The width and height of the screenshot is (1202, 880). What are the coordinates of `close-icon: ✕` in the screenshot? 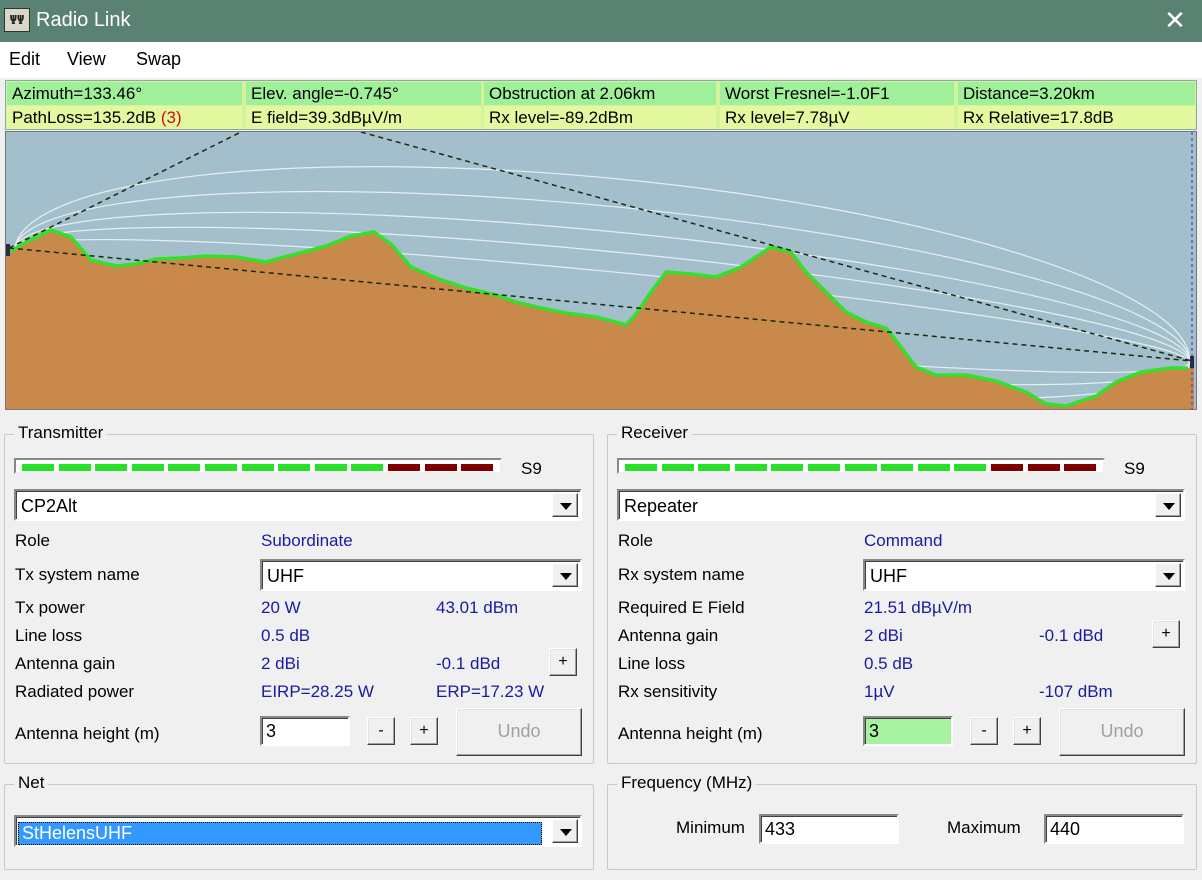 It's located at (1175, 21).